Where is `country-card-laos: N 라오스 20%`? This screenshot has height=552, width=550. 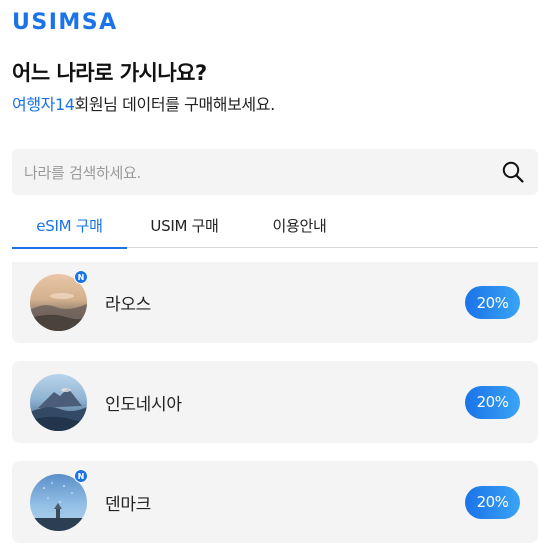
country-card-laos: N 라오스 20% is located at coordinates (275, 302).